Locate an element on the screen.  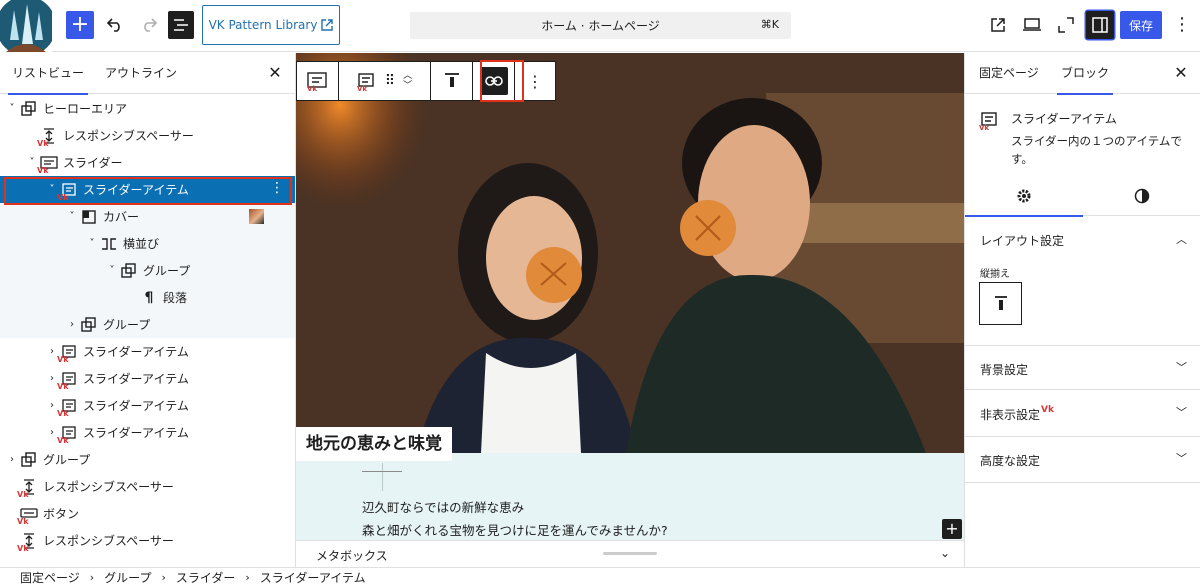
list-view-item: ¶ 段落 is located at coordinates (147, 297).